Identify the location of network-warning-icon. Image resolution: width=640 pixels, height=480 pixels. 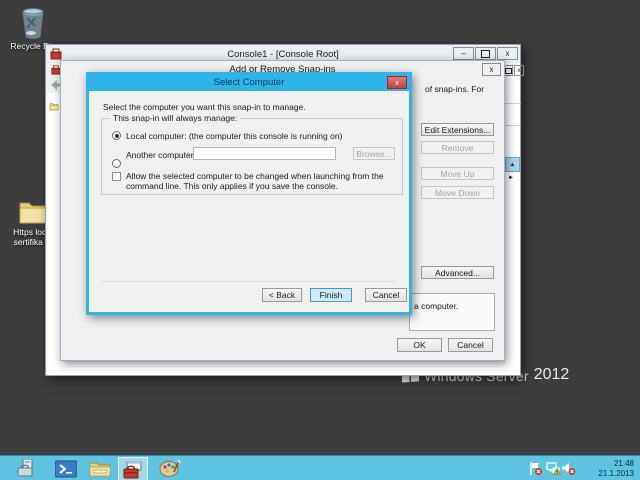
(553, 468).